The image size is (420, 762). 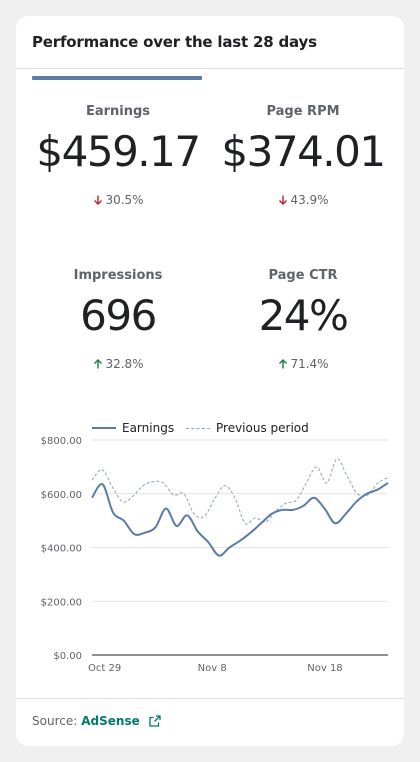 I want to click on metric-value: $374.01, so click(x=303, y=151).